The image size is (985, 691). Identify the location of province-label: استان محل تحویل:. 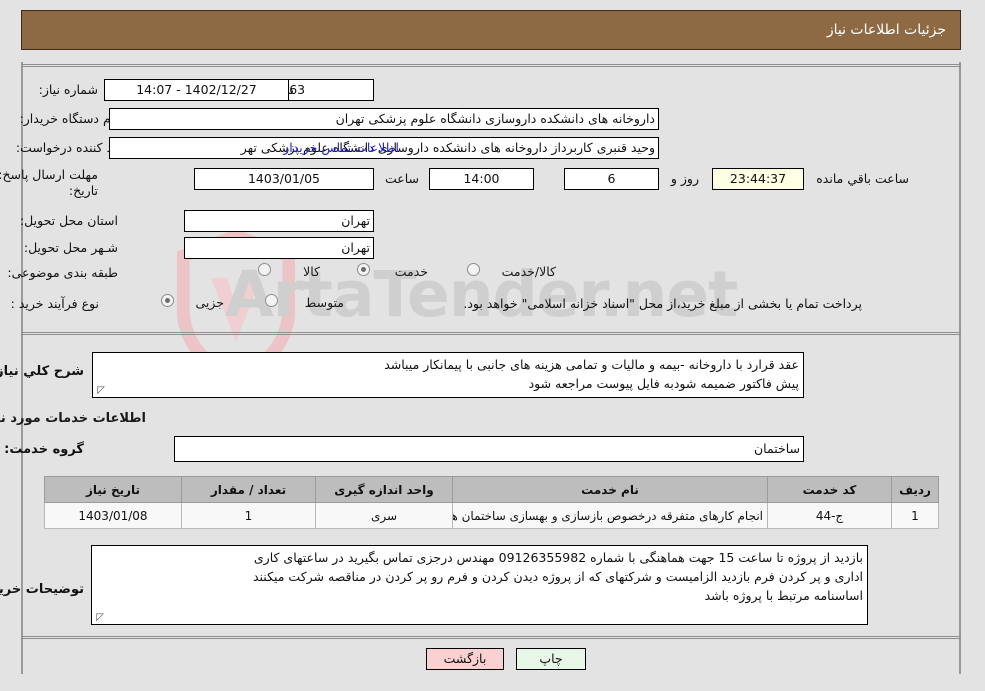
(69, 220).